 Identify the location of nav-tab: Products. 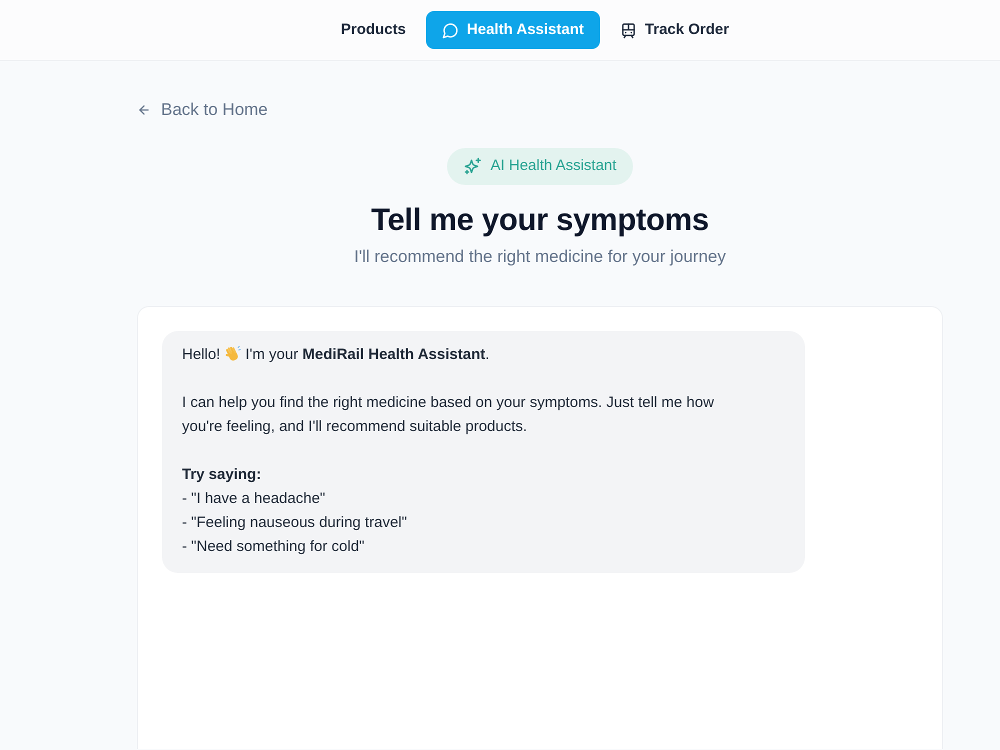
(373, 30).